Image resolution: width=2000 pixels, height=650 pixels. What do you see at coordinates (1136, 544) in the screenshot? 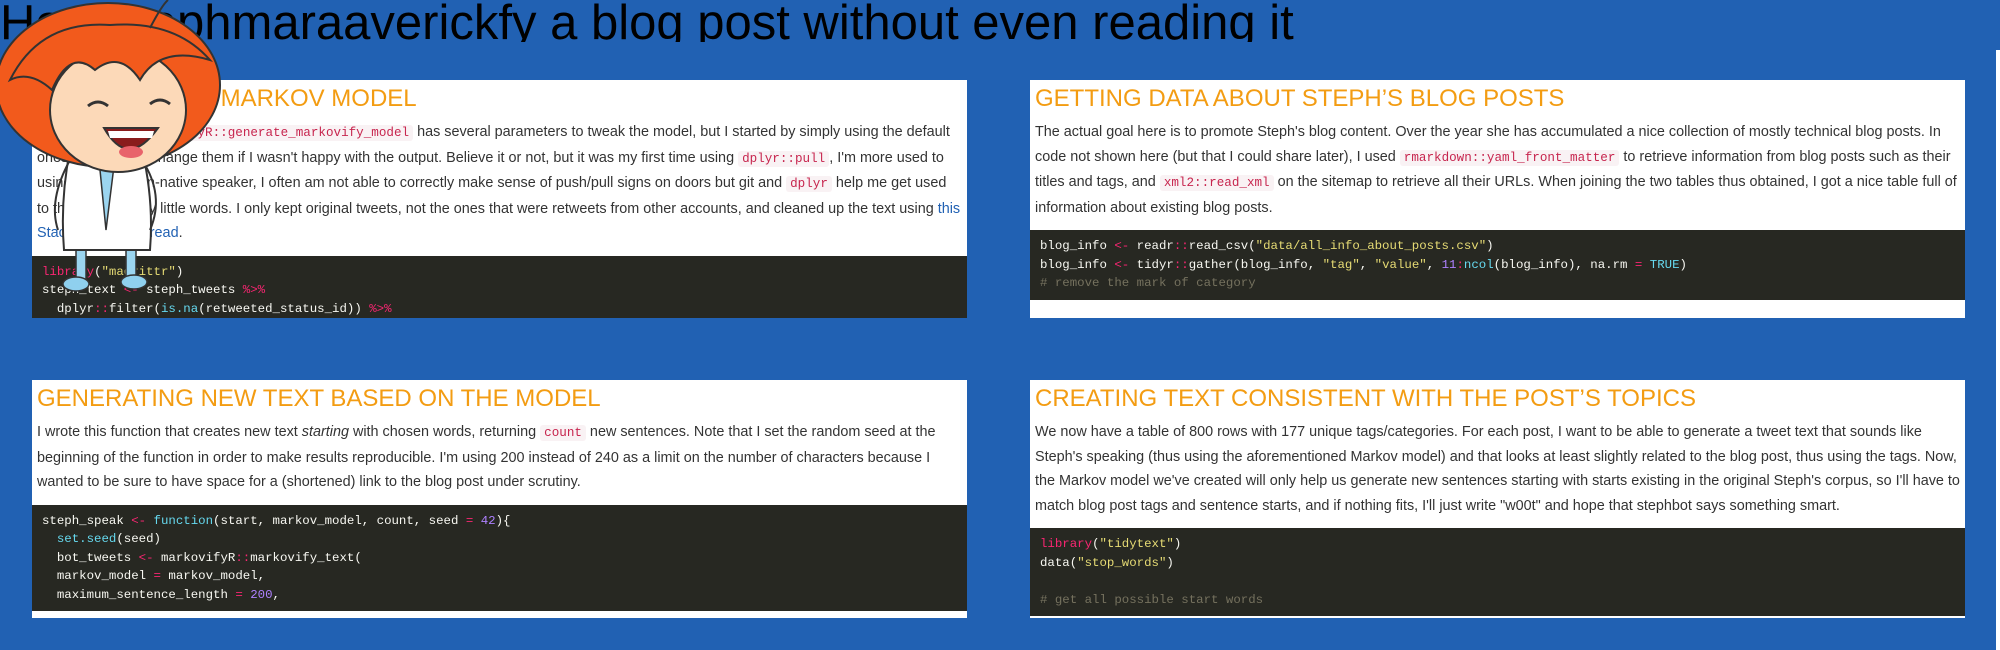
I see `code-token: "tidytext"` at bounding box center [1136, 544].